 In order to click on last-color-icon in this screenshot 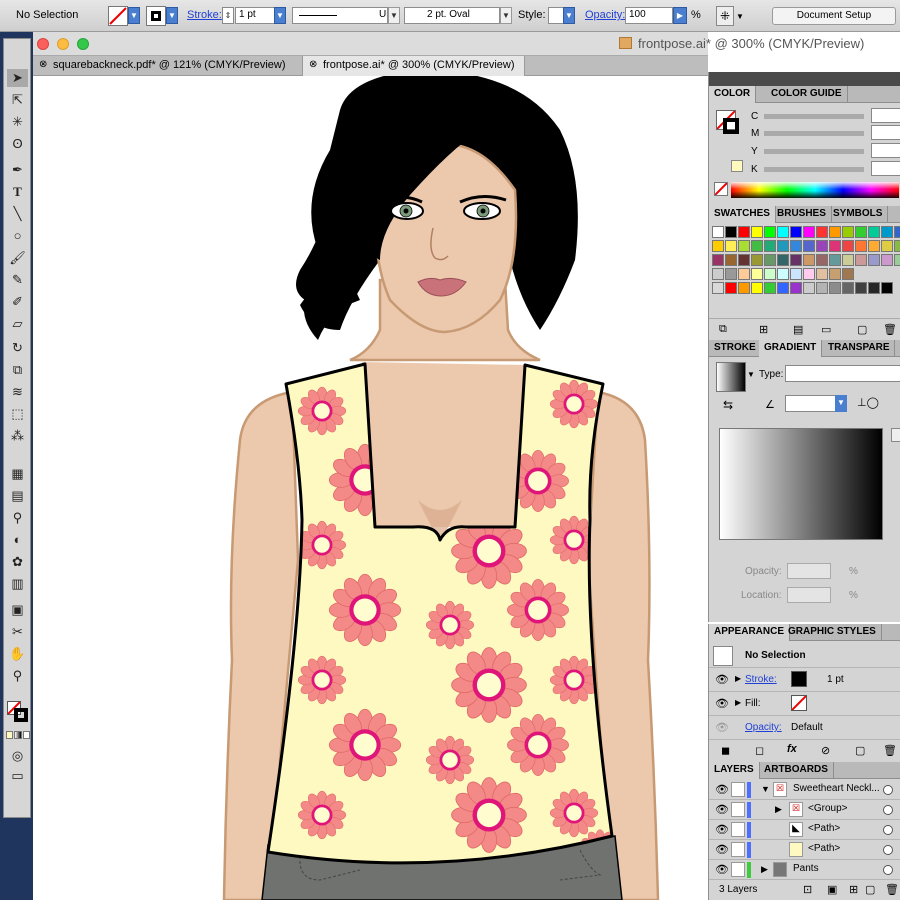, I will do `click(737, 166)`.